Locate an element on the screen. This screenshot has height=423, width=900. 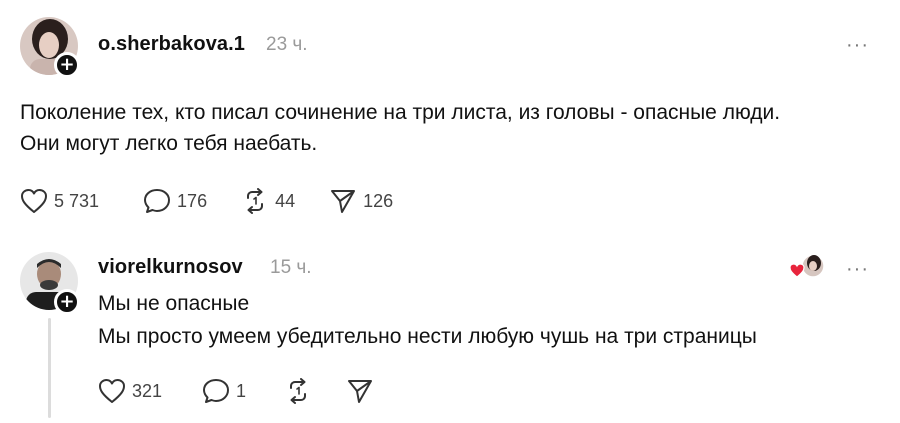
post-actions: 5 731 176 44 126 is located at coordinates (223, 201).